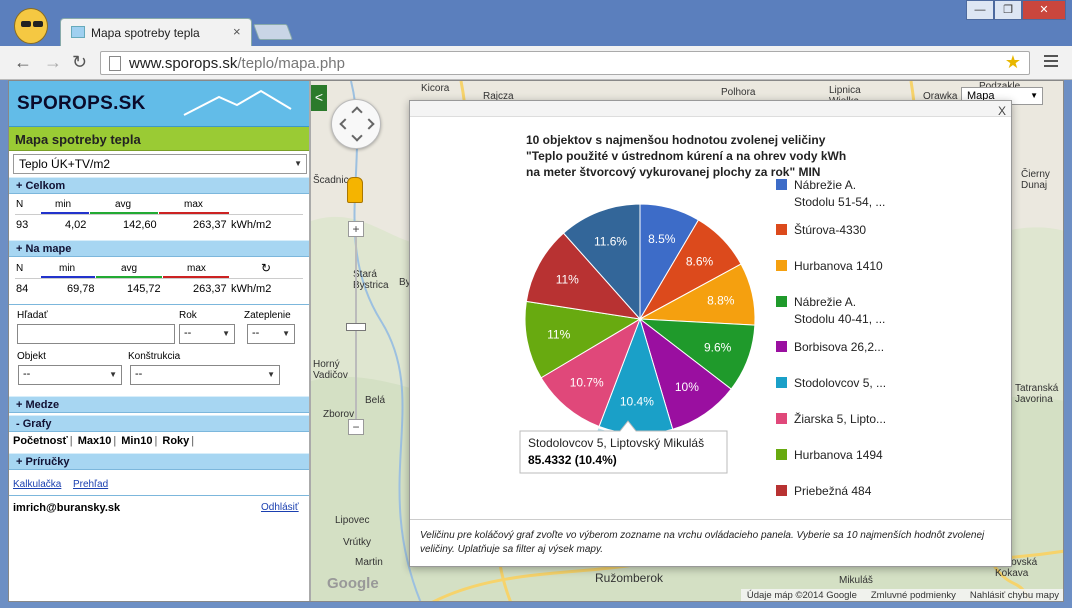  What do you see at coordinates (1035, 180) in the screenshot?
I see `map-town: Čierny Dunaj` at bounding box center [1035, 180].